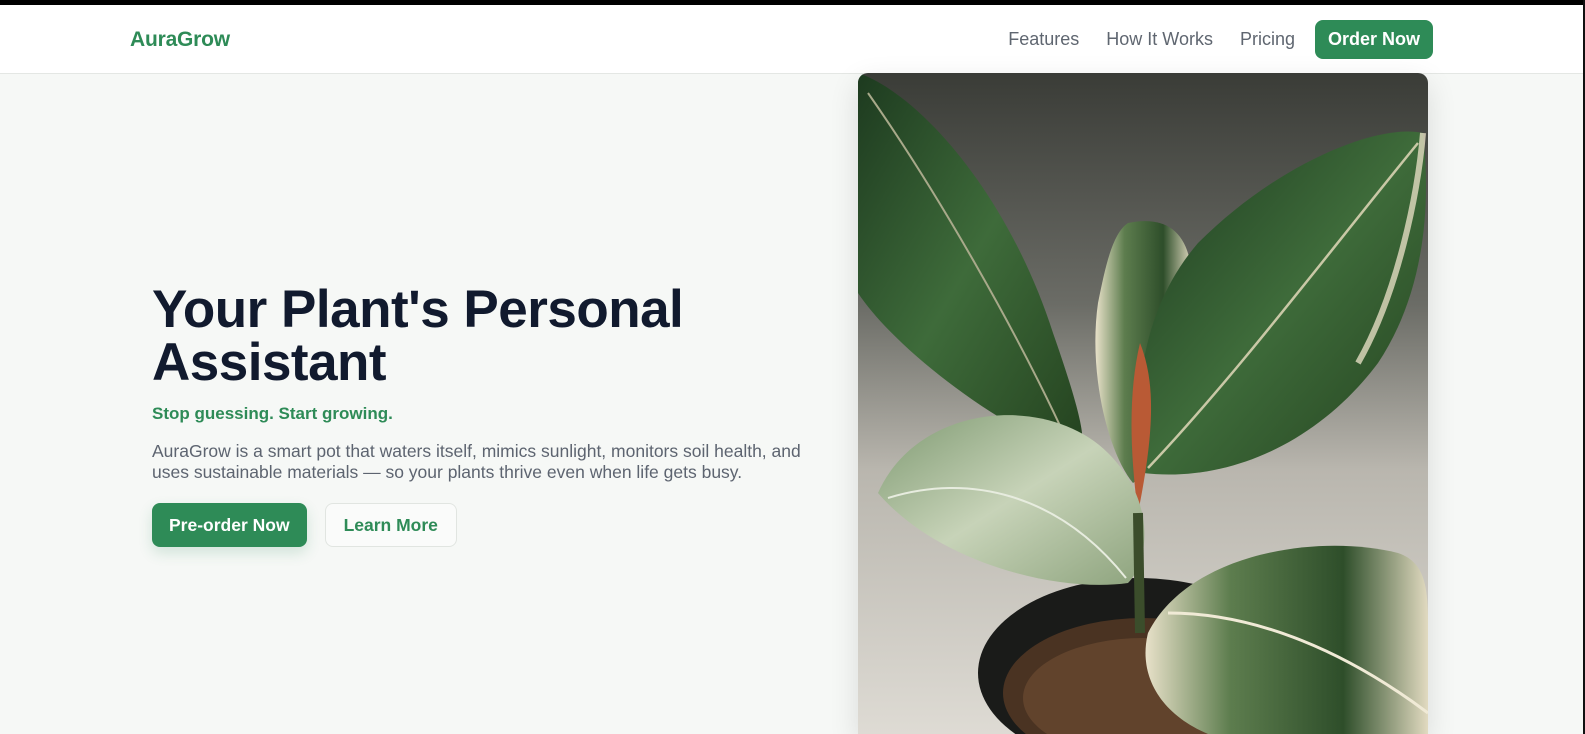 The width and height of the screenshot is (1585, 734). I want to click on hero-title: Your Plant's Personal Assistant, so click(487, 336).